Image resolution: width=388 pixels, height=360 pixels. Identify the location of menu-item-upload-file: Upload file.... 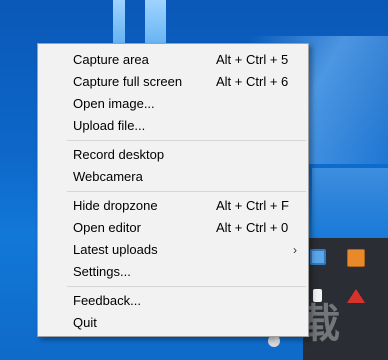
(173, 126).